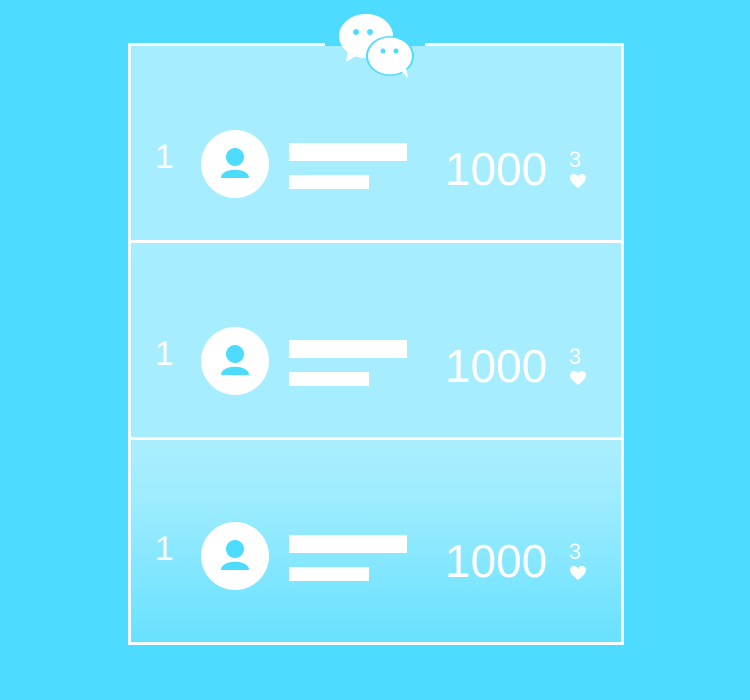  I want to click on chat-bubbles-icon, so click(376, 46).